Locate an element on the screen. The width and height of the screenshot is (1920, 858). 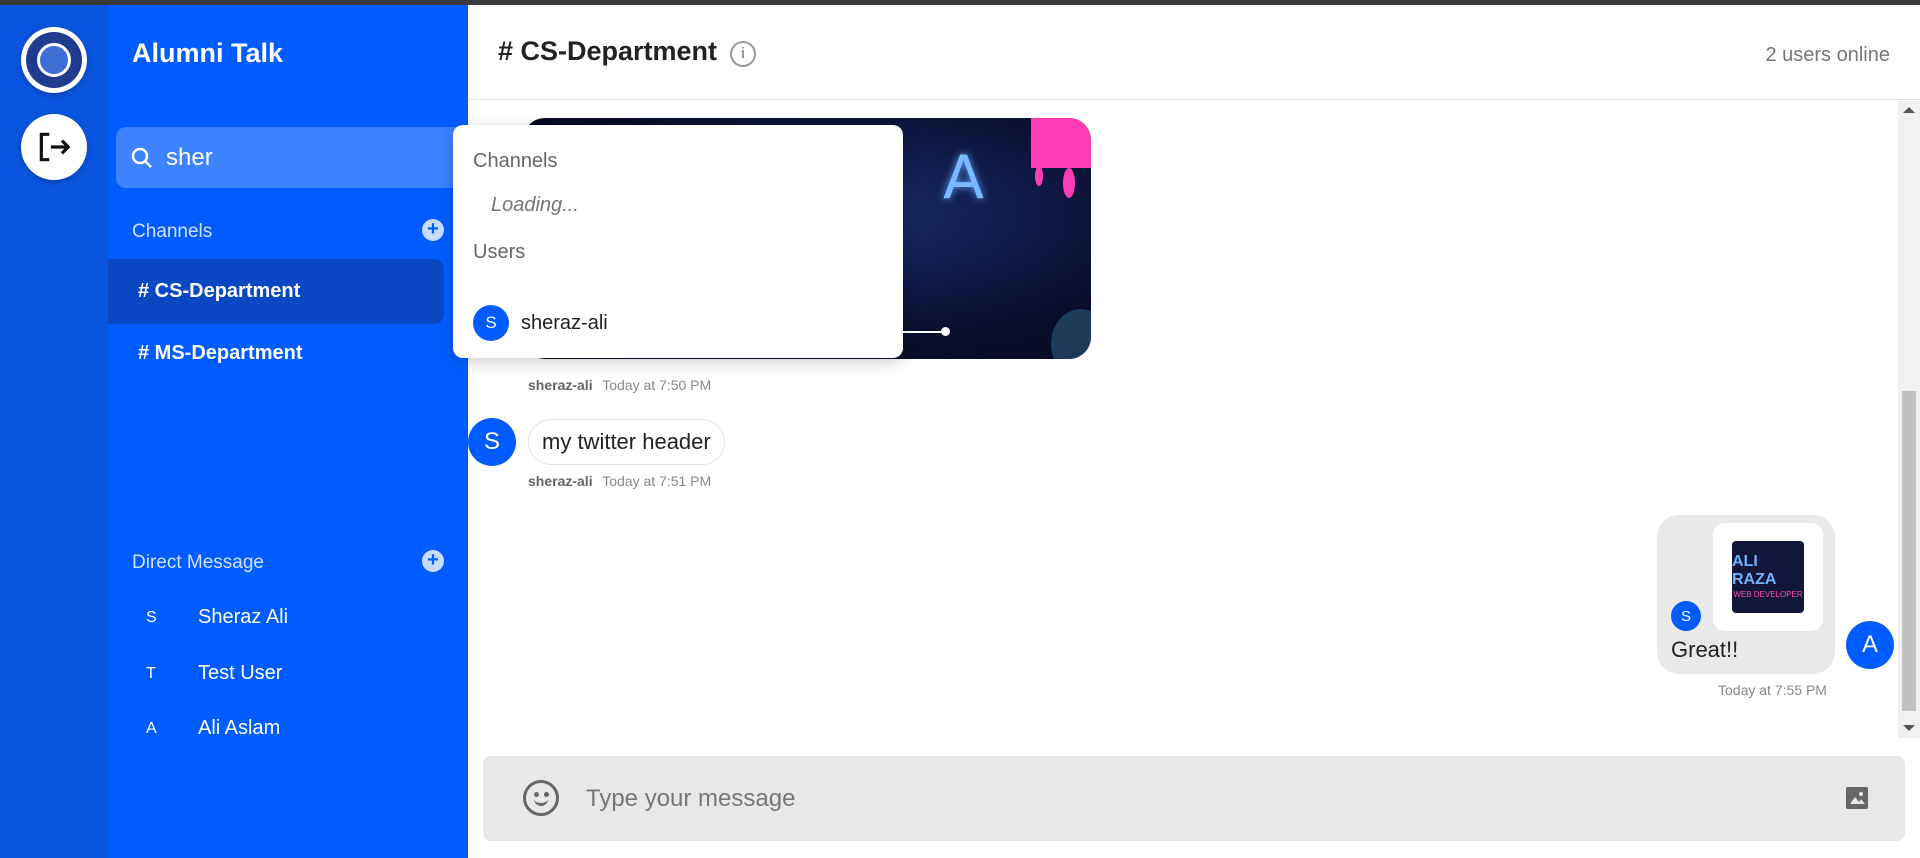
university-logo-button is located at coordinates (54, 60).